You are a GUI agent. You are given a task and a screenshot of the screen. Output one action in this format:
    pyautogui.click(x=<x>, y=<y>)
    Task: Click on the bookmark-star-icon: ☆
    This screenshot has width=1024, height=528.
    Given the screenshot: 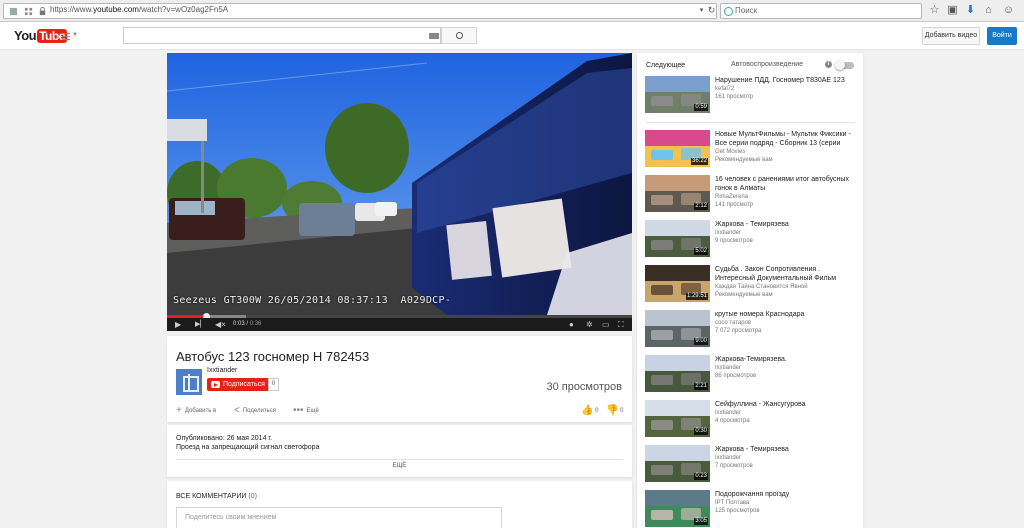 What is the action you would take?
    pyautogui.click(x=934, y=10)
    